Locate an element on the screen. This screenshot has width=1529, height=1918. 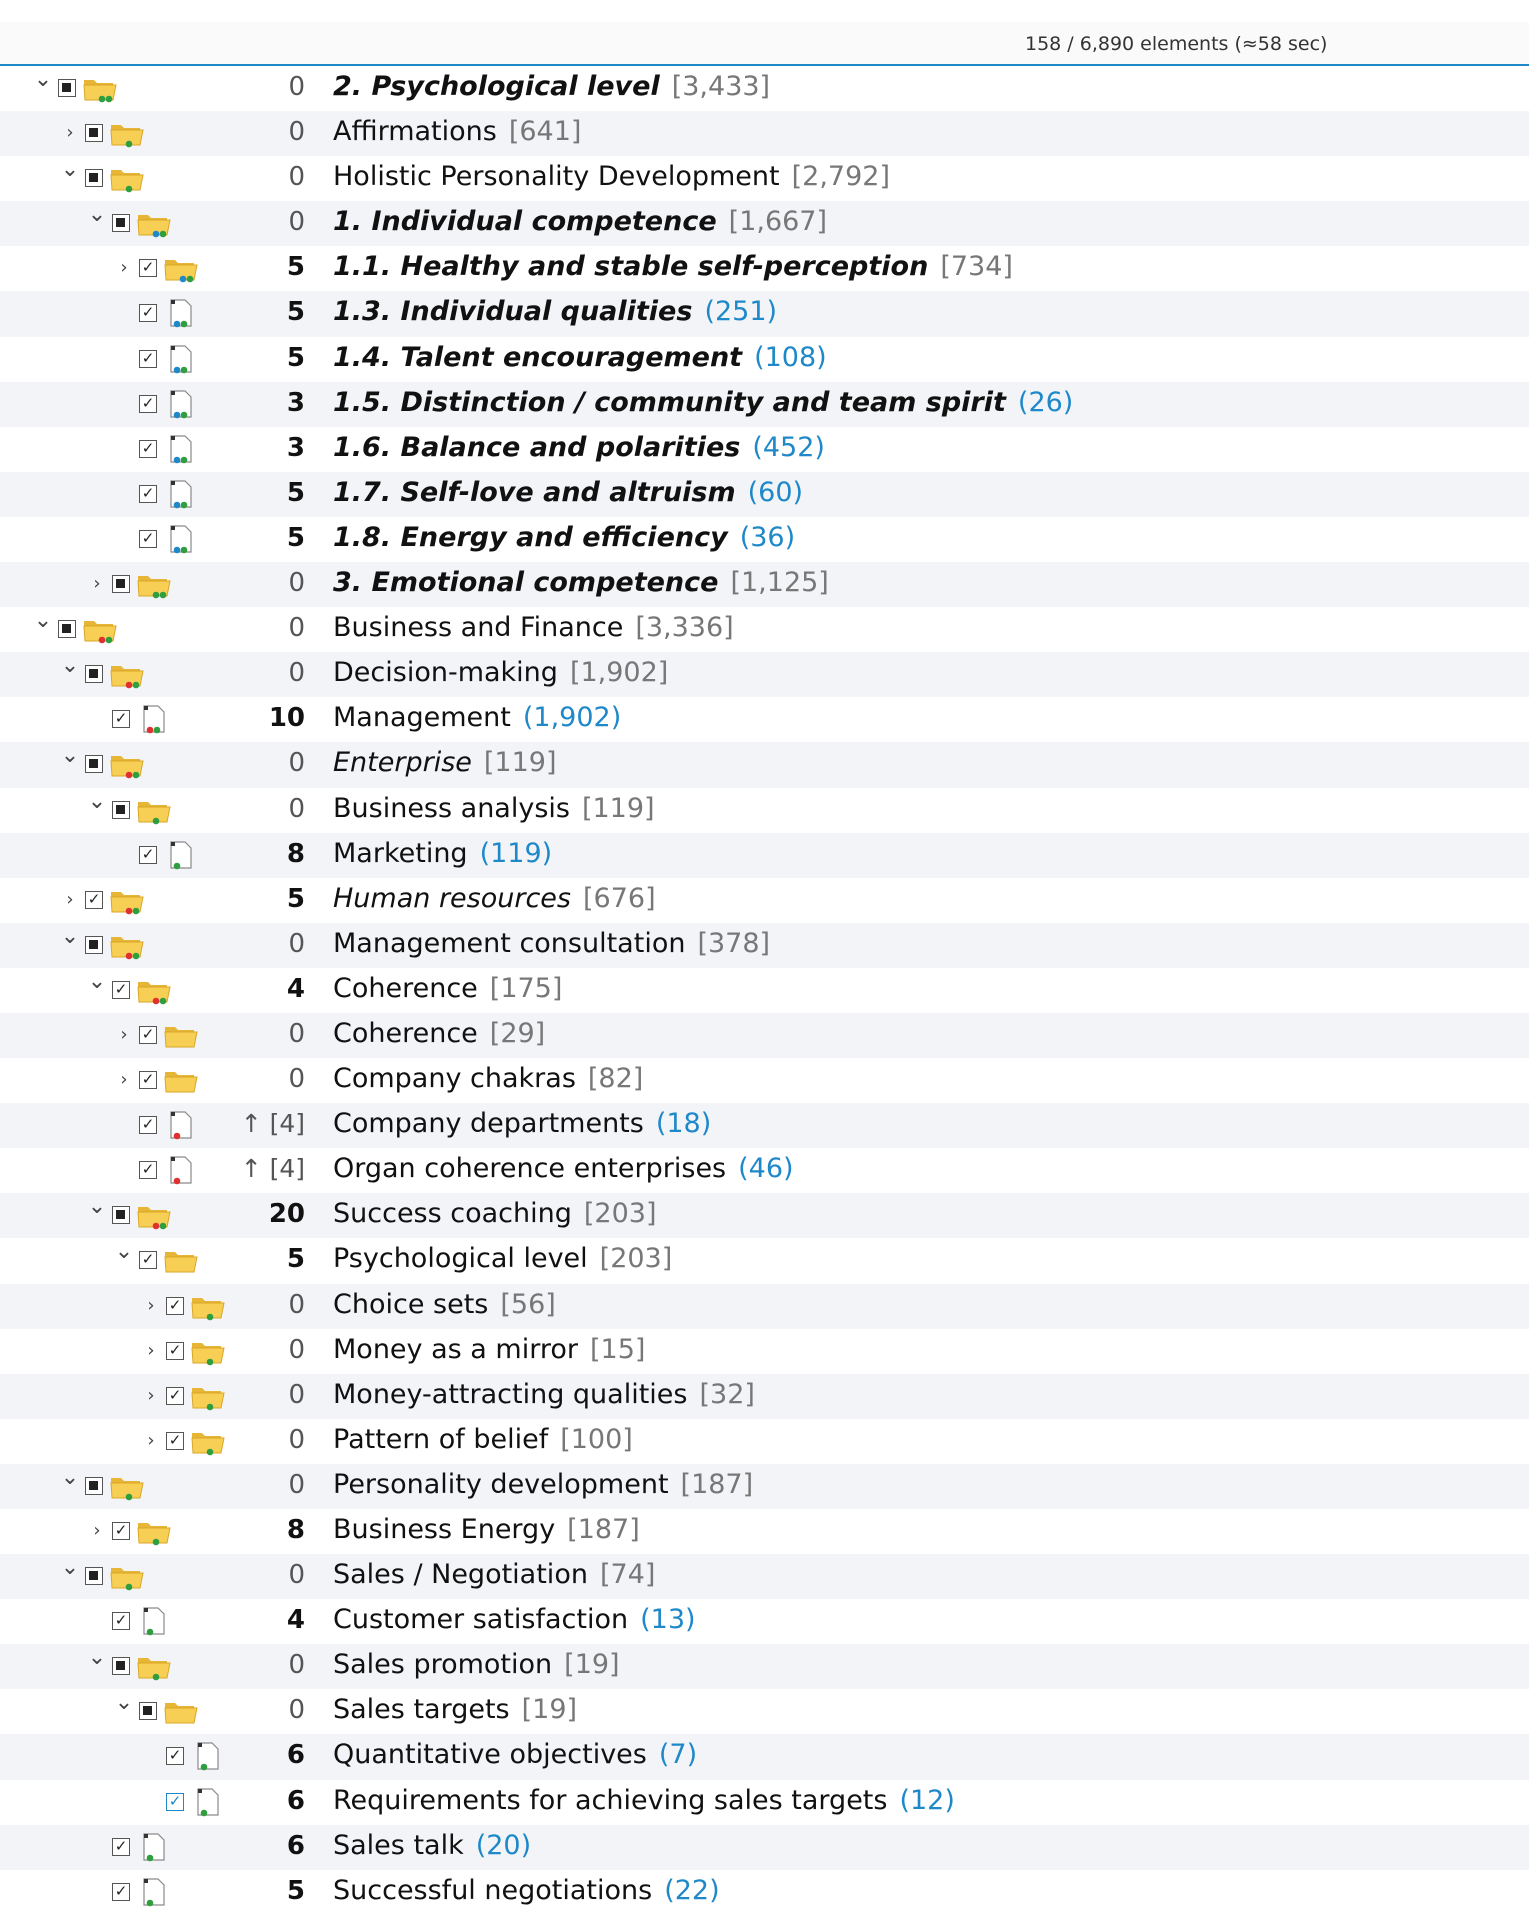
tree-row: ✓ 5 1.4. Talent encouragement (108) is located at coordinates (764, 359).